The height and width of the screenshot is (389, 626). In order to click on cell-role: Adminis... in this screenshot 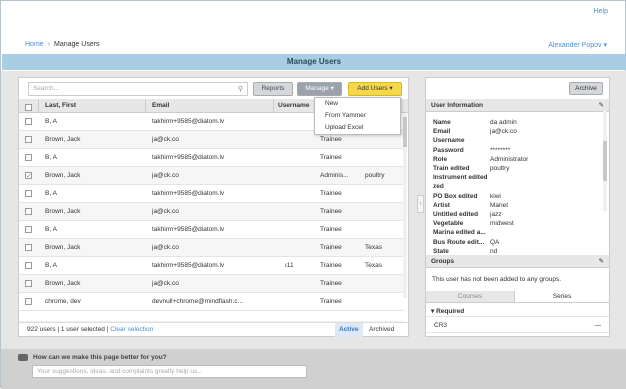, I will do `click(334, 175)`.